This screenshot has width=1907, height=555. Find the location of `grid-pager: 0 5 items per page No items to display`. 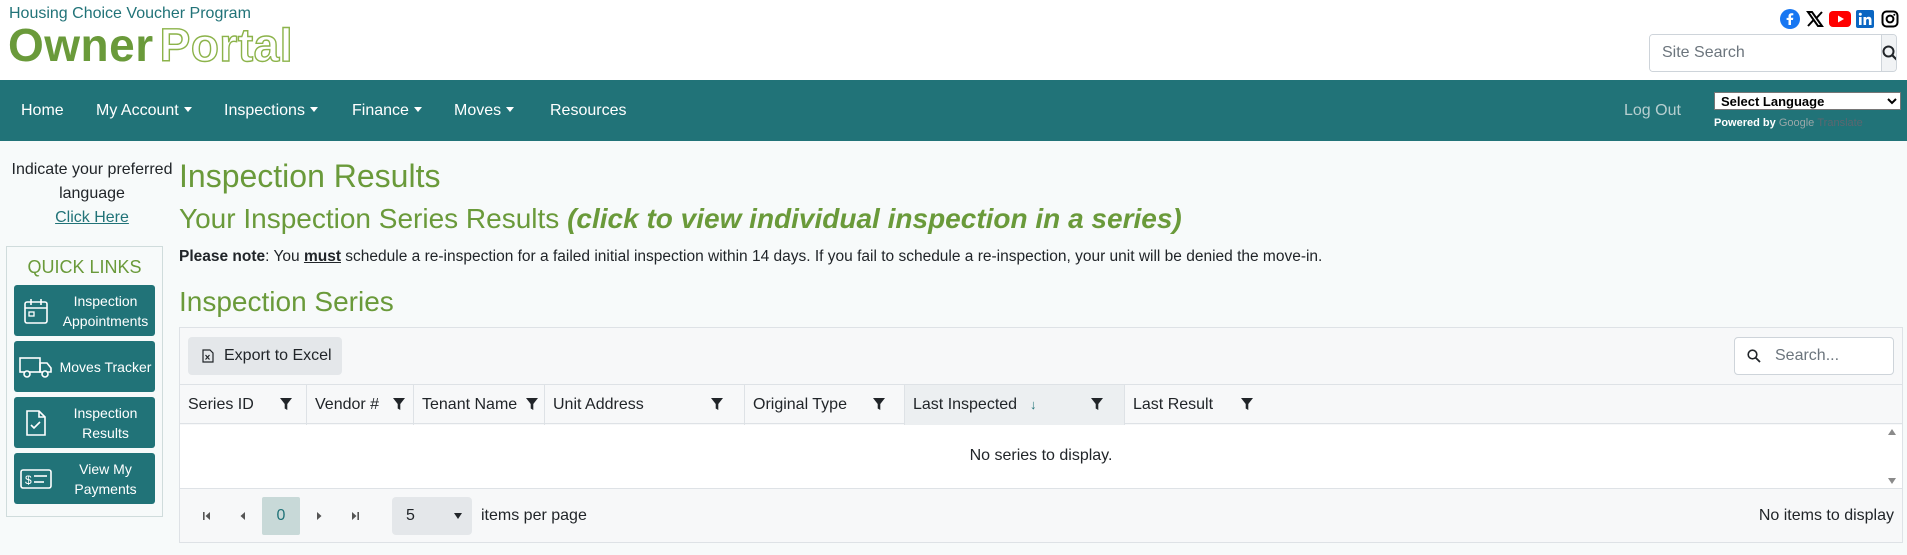

grid-pager: 0 5 items per page No items to display is located at coordinates (1041, 516).